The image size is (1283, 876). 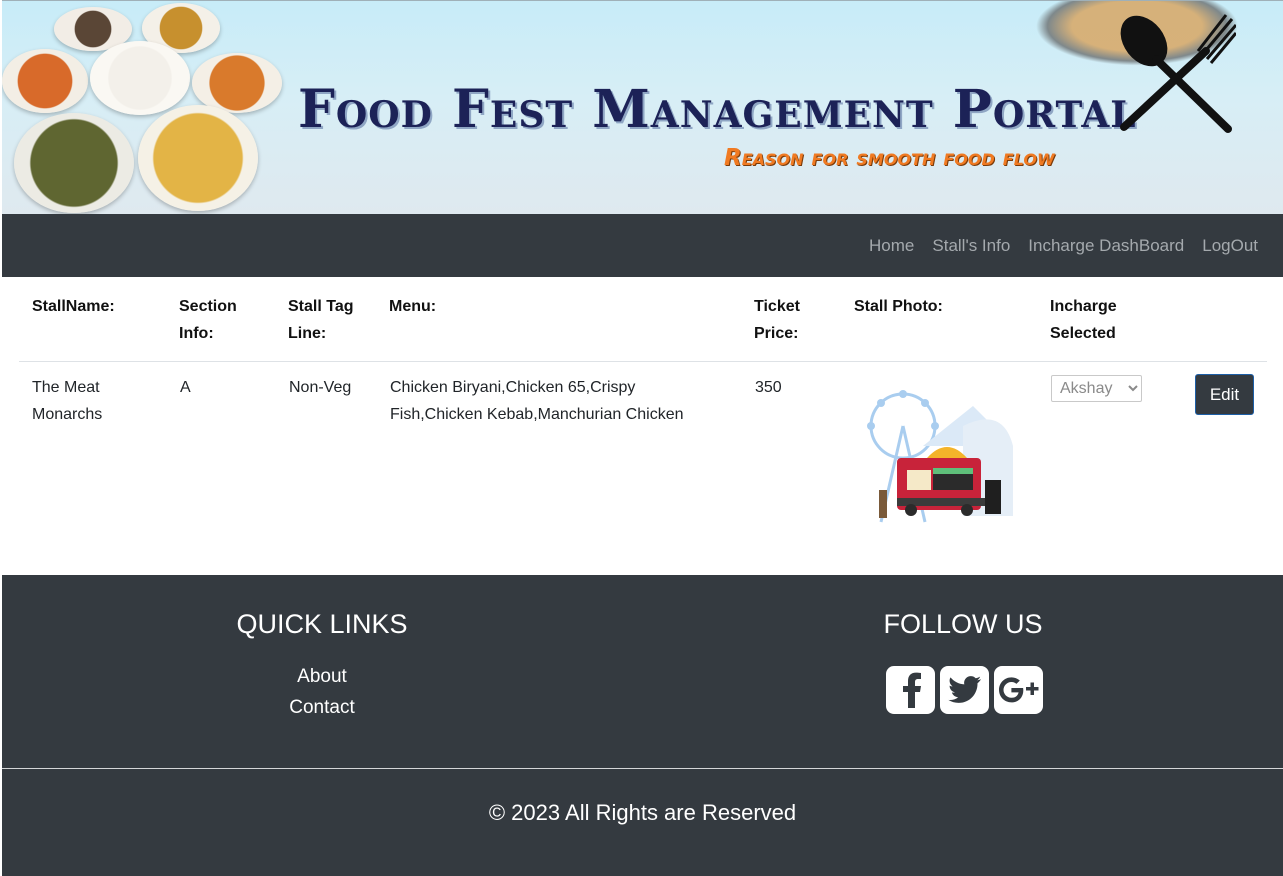 I want to click on banner-subtitle: Reason for smooth food flow, so click(x=889, y=158).